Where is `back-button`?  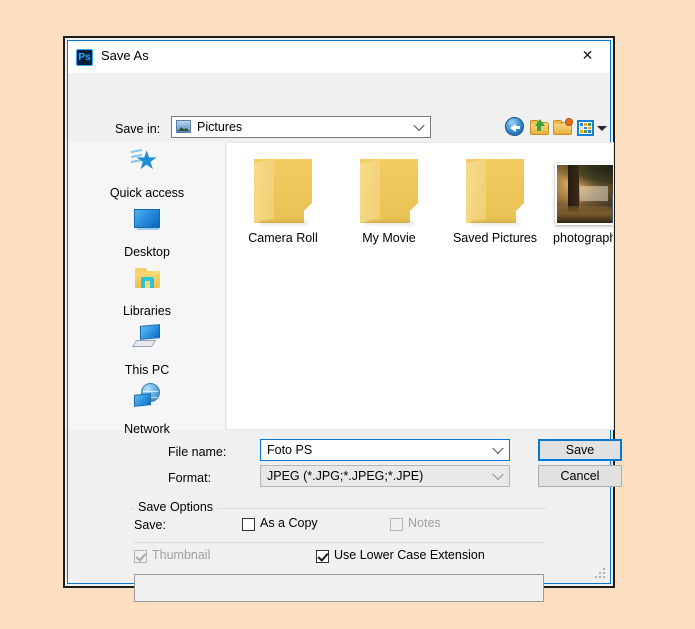 back-button is located at coordinates (516, 128).